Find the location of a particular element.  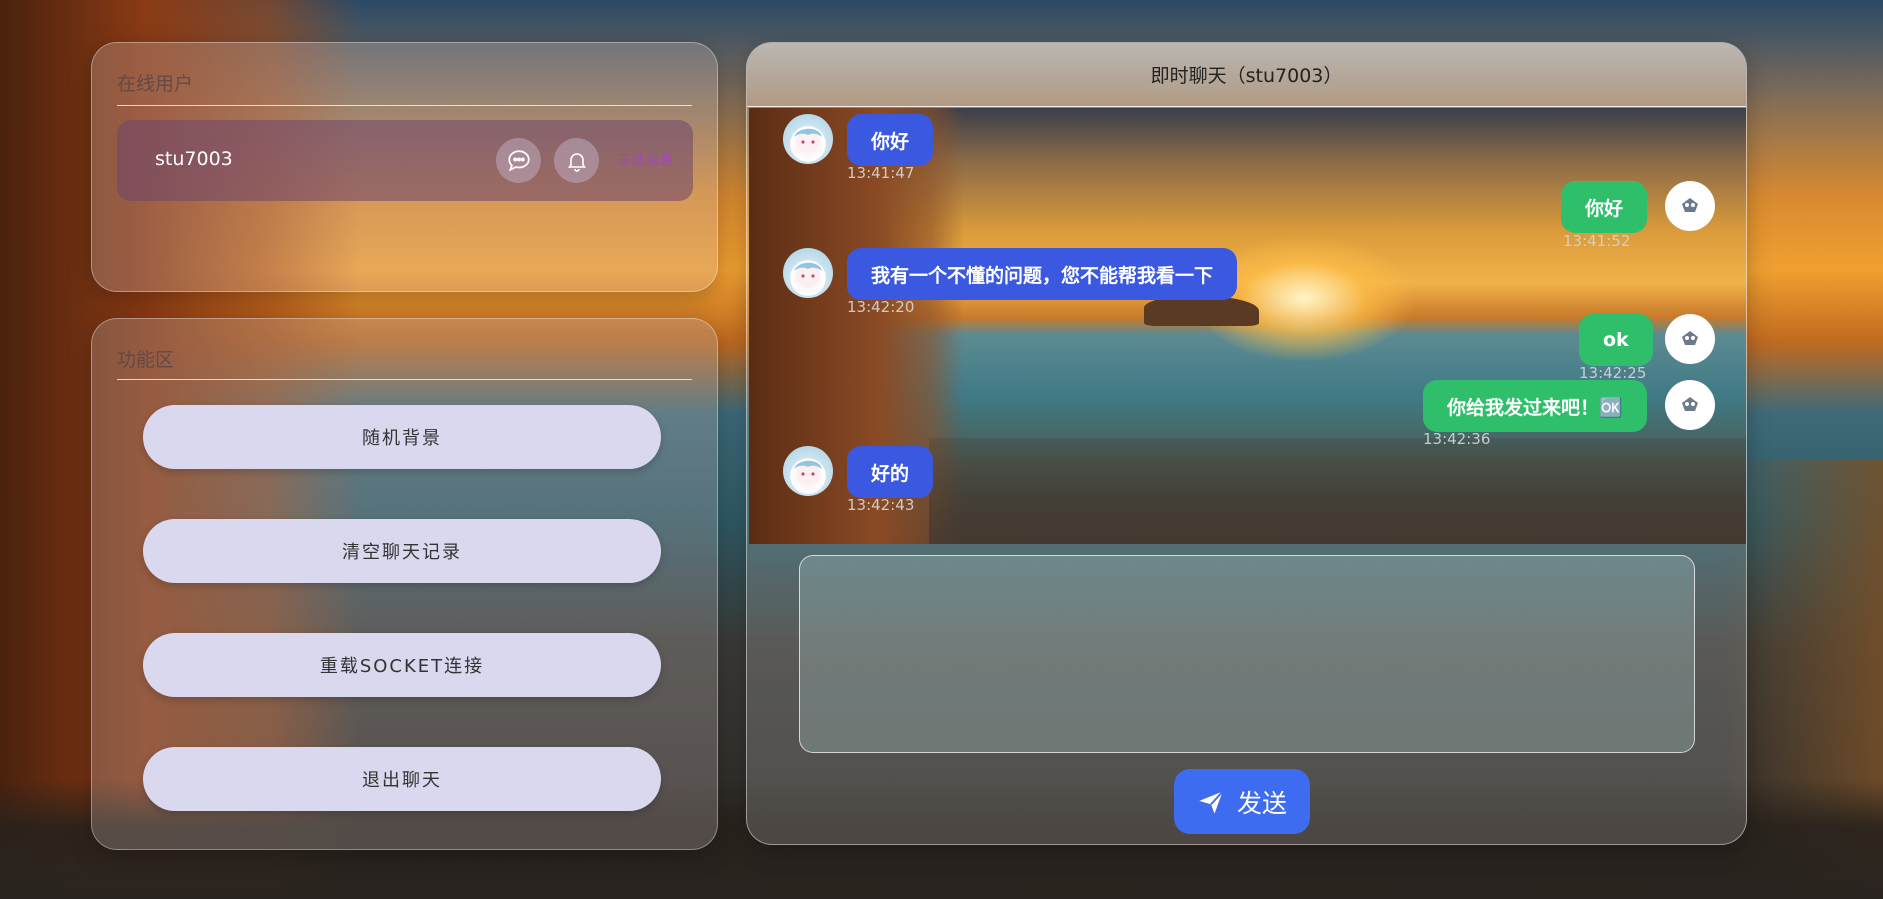

message-time: 13:41:47 is located at coordinates (881, 173).